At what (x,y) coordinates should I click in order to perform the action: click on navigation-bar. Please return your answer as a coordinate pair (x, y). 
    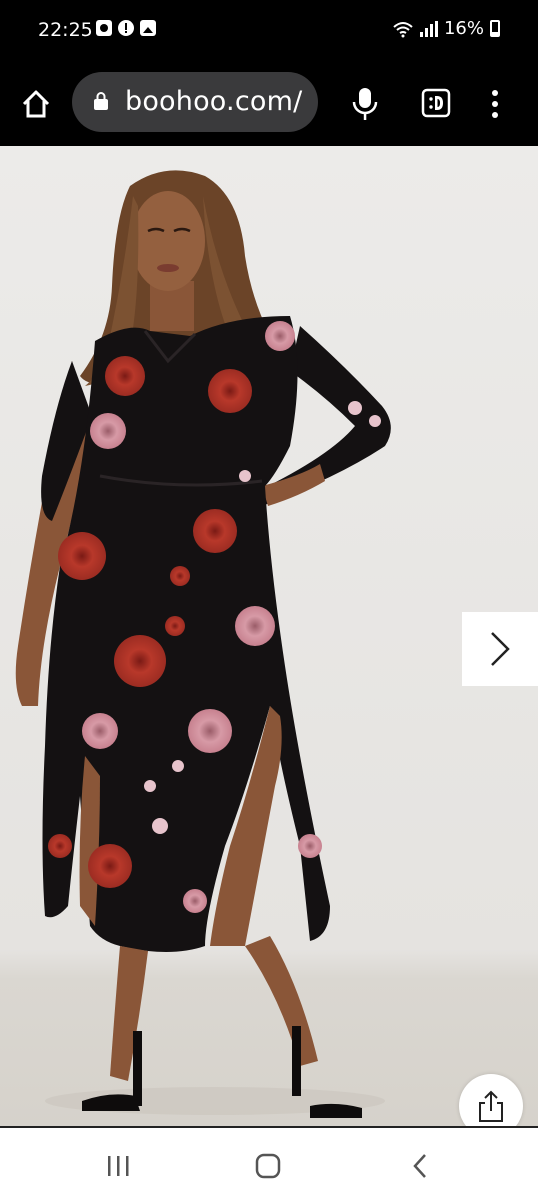
    Looking at the image, I should click on (269, 1163).